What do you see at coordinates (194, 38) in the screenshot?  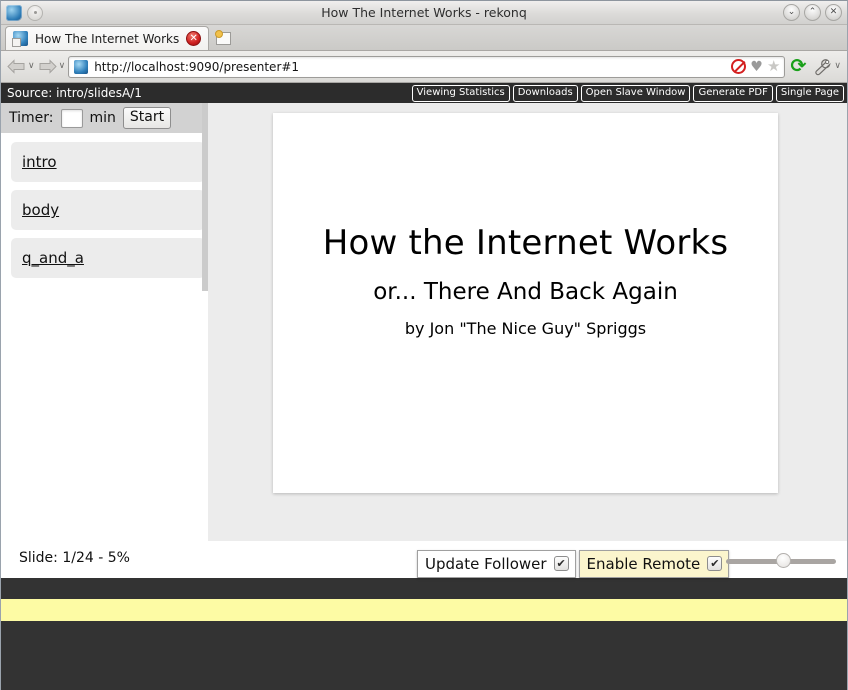 I see `close-icon: ✕` at bounding box center [194, 38].